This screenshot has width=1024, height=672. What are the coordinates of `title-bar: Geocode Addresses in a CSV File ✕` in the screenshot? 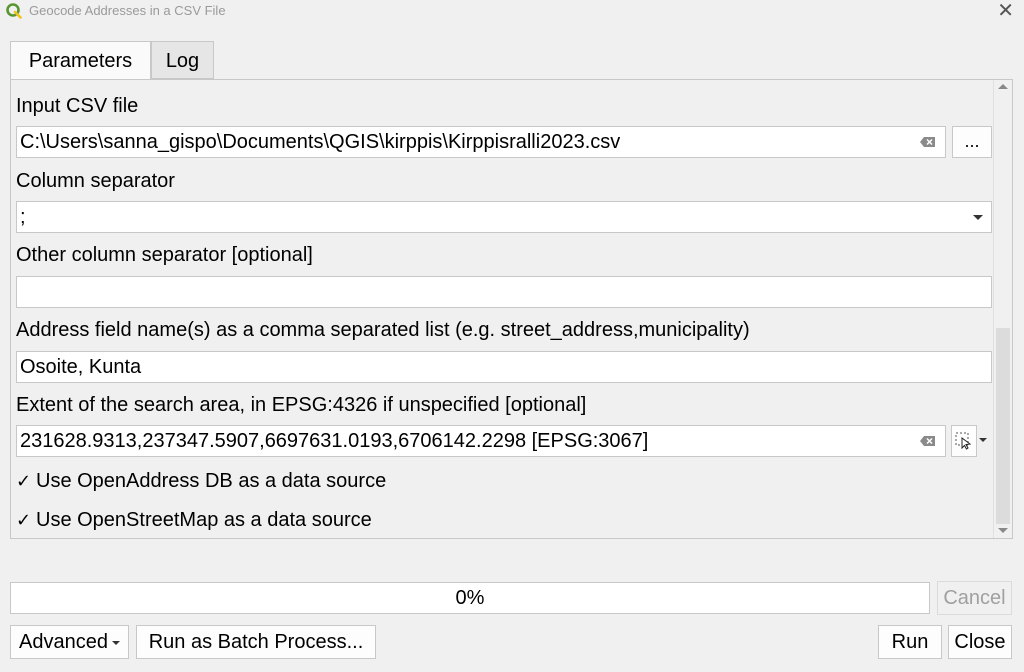 It's located at (512, 12).